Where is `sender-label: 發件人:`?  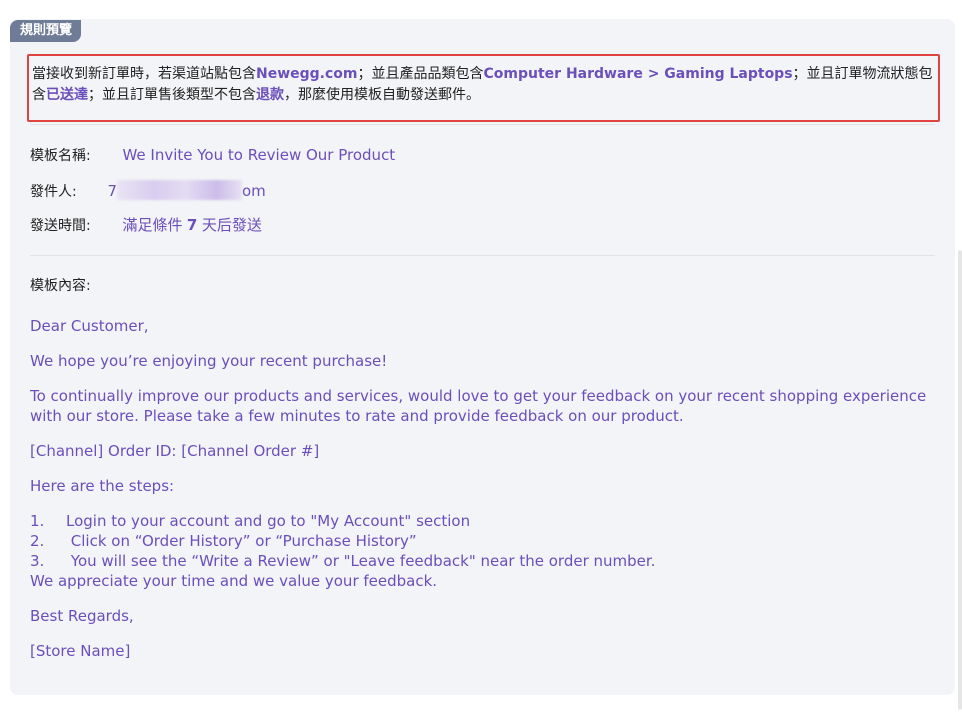
sender-label: 發件人: is located at coordinates (53, 192).